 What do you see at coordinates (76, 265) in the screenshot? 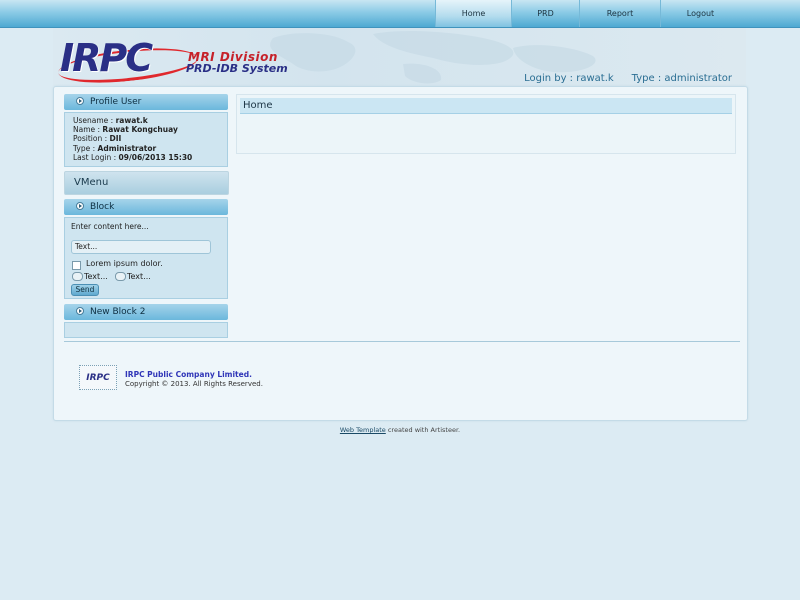
I see `lorem-checkbox` at bounding box center [76, 265].